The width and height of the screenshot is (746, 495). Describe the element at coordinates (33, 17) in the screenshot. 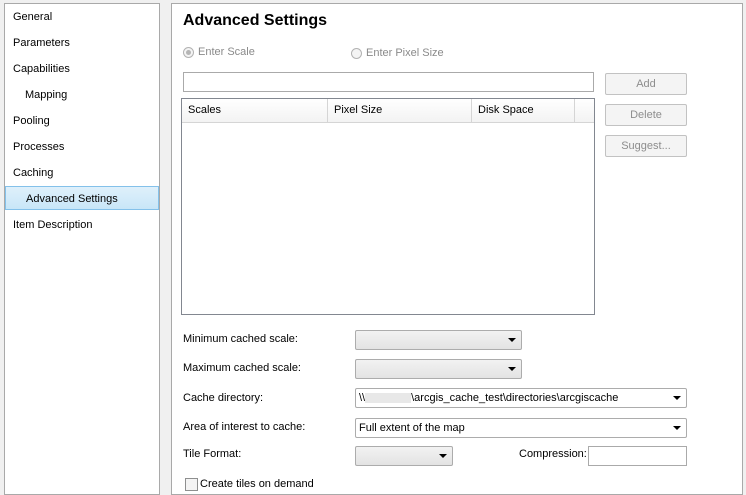

I see `nav-item-label: General` at that location.